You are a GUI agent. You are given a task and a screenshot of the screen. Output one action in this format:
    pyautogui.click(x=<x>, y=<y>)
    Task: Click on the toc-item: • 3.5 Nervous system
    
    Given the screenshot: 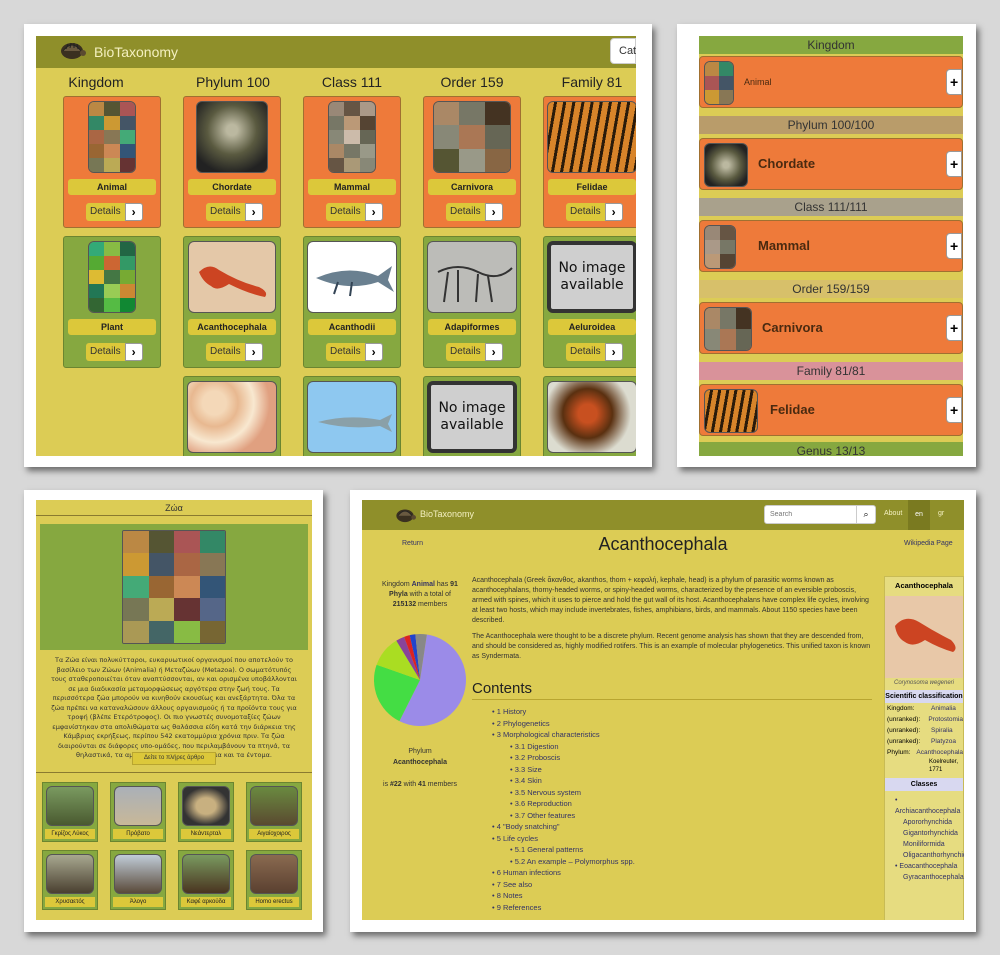 What is the action you would take?
    pyautogui.click(x=642, y=793)
    